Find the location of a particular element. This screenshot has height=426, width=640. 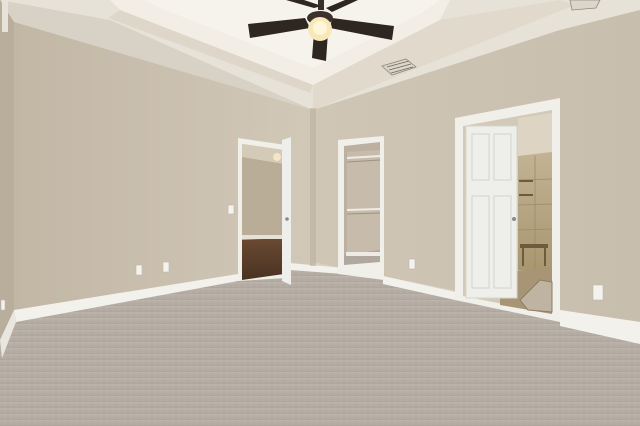

bathroom-doorway is located at coordinates (507, 210).